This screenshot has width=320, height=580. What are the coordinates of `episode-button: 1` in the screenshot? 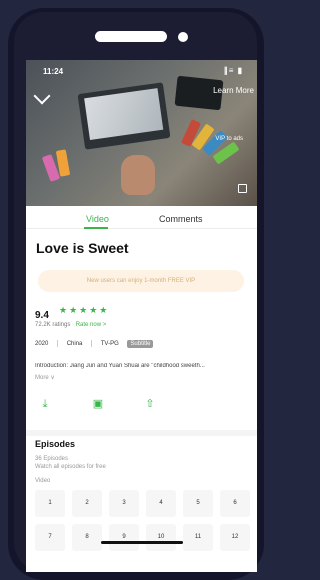 It's located at (50, 503).